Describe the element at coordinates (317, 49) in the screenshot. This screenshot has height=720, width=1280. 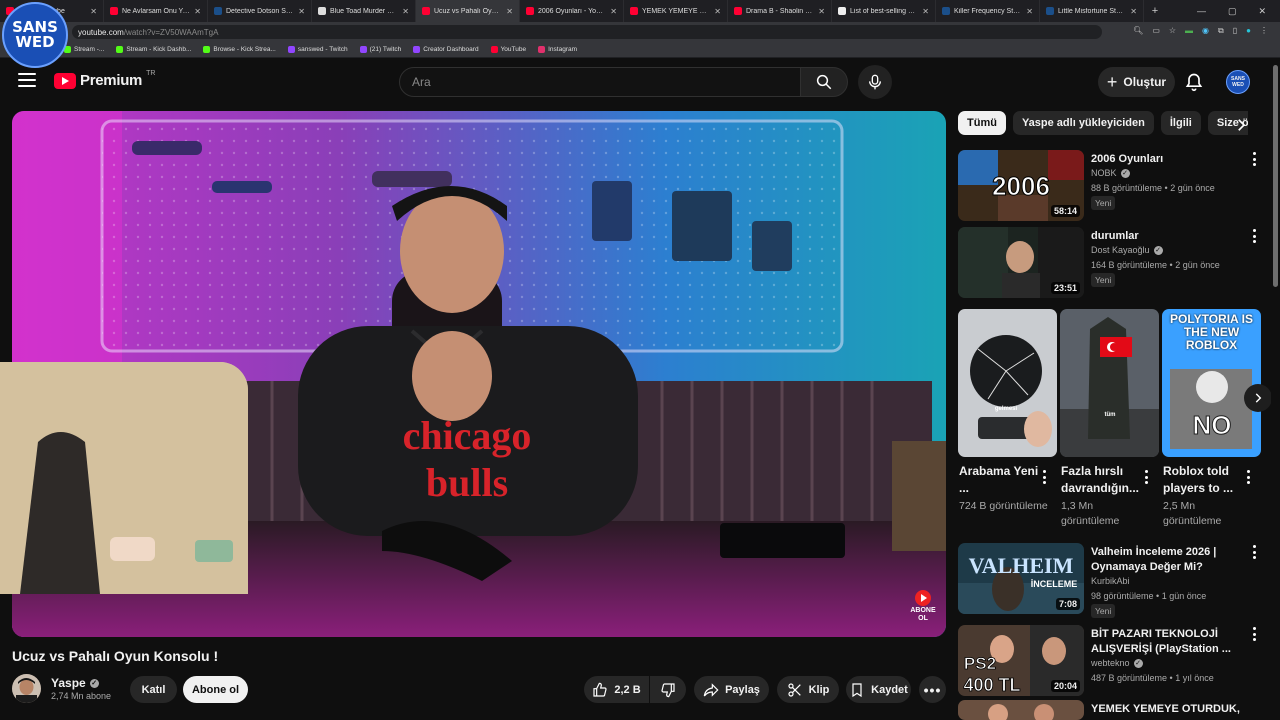
I see `bookmark-item: sanswed - Twitch` at that location.